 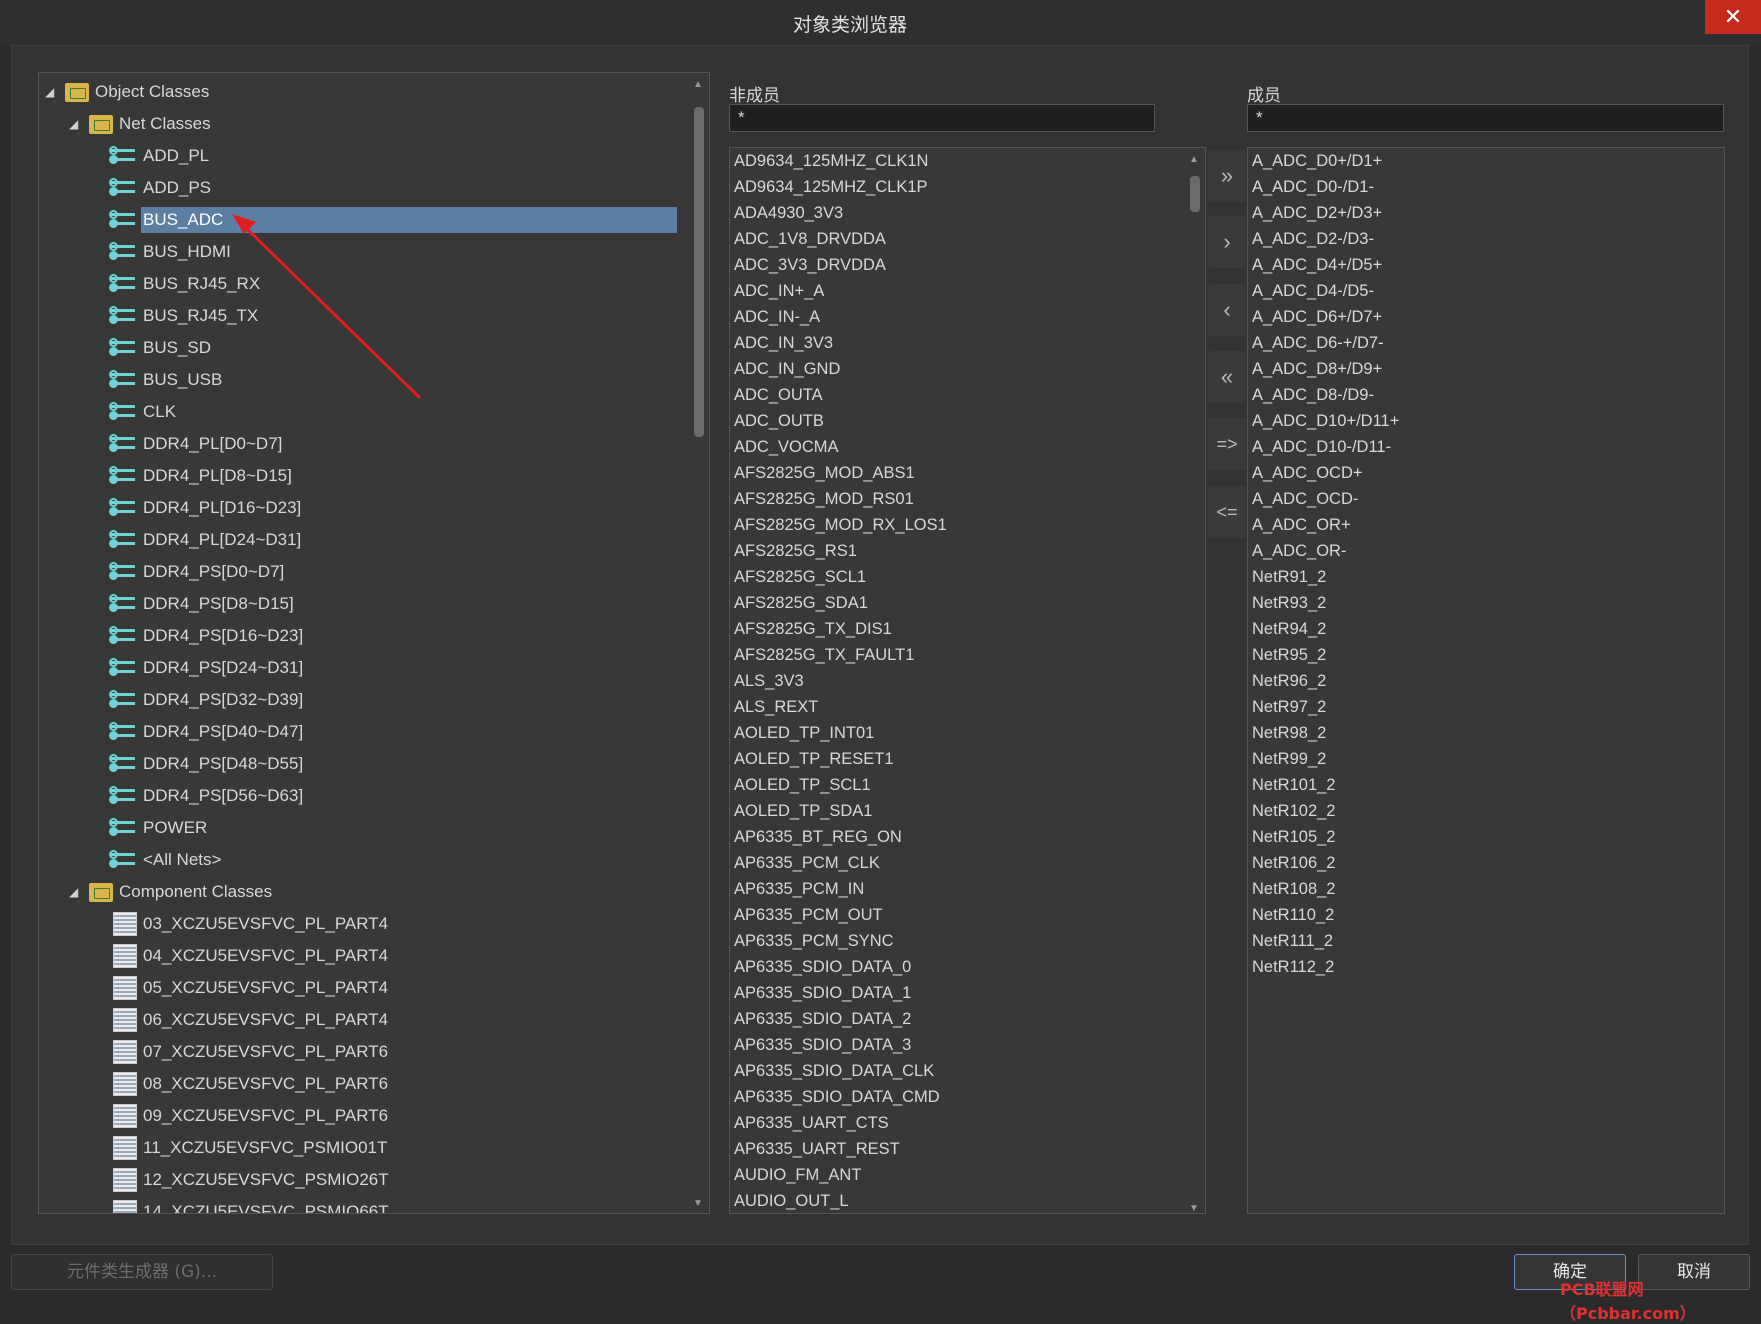 I want to click on member-item: NetR108_2, so click(x=1293, y=889).